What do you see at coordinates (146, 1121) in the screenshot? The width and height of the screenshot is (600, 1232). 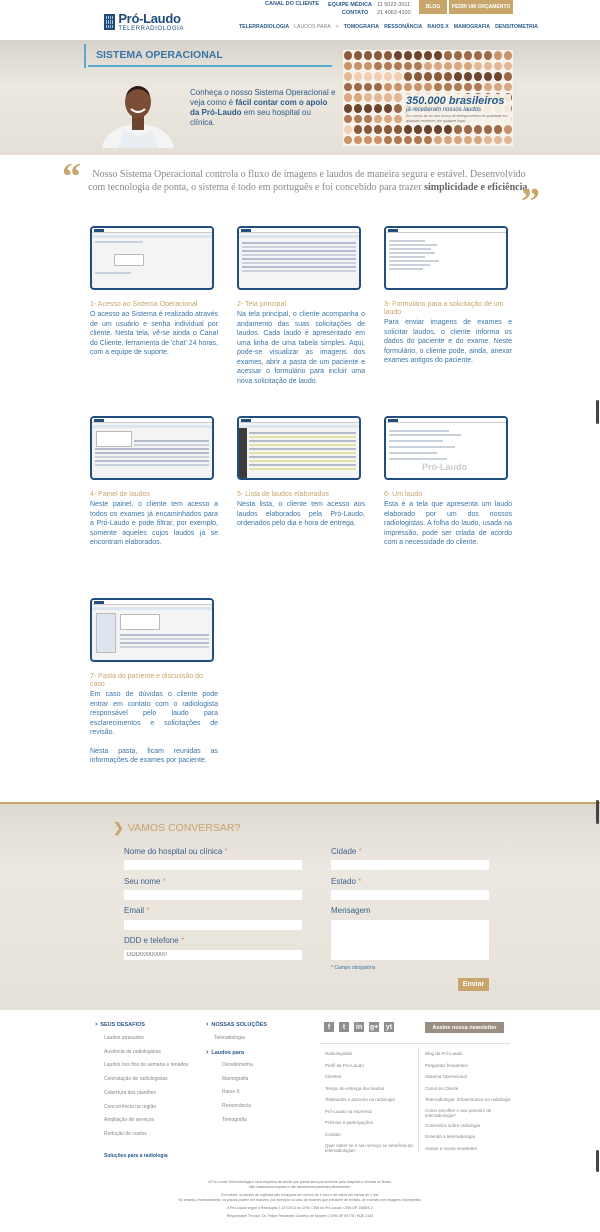 I see `desafio-link: Ampliação de serviços` at bounding box center [146, 1121].